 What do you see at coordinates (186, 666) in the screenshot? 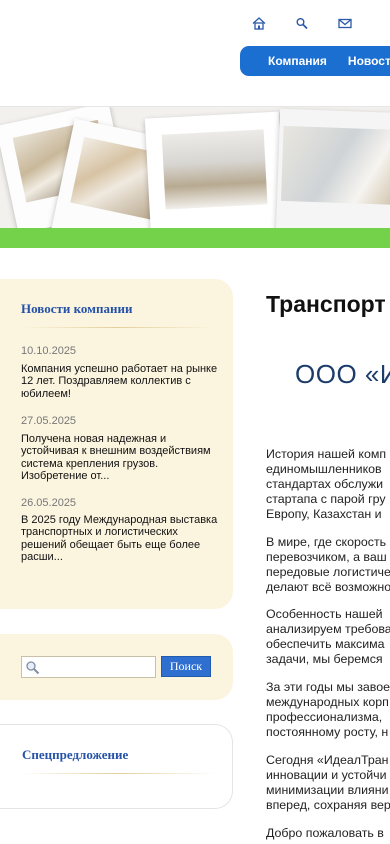
I see `search-button: Поиск` at bounding box center [186, 666].